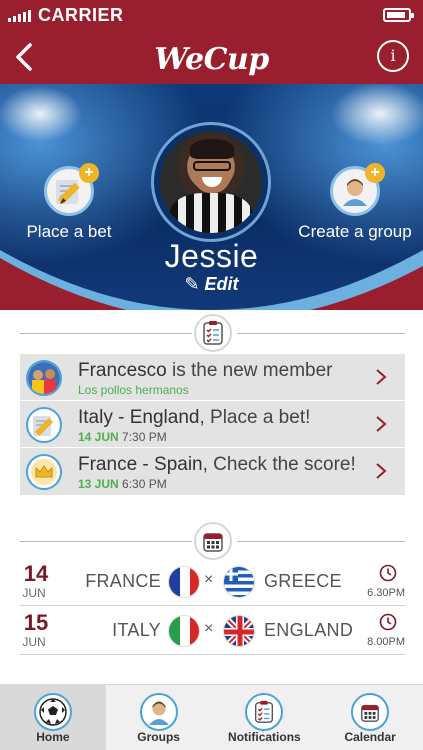  I want to click on tab-label: Calendar, so click(370, 737).